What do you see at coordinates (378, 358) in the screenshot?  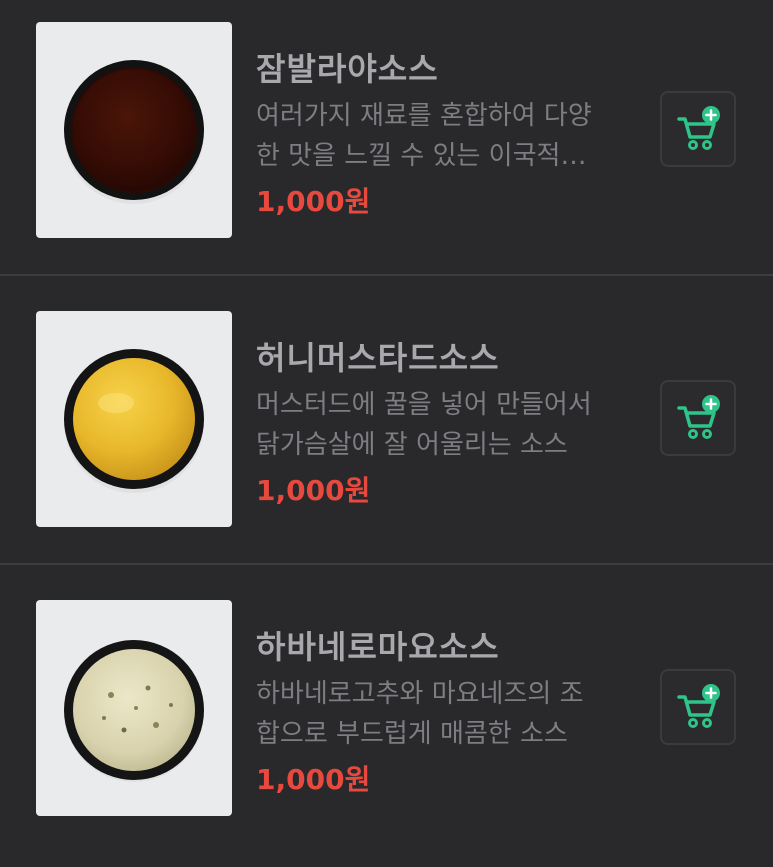 I see `product-name: 허니머스타드소스` at bounding box center [378, 358].